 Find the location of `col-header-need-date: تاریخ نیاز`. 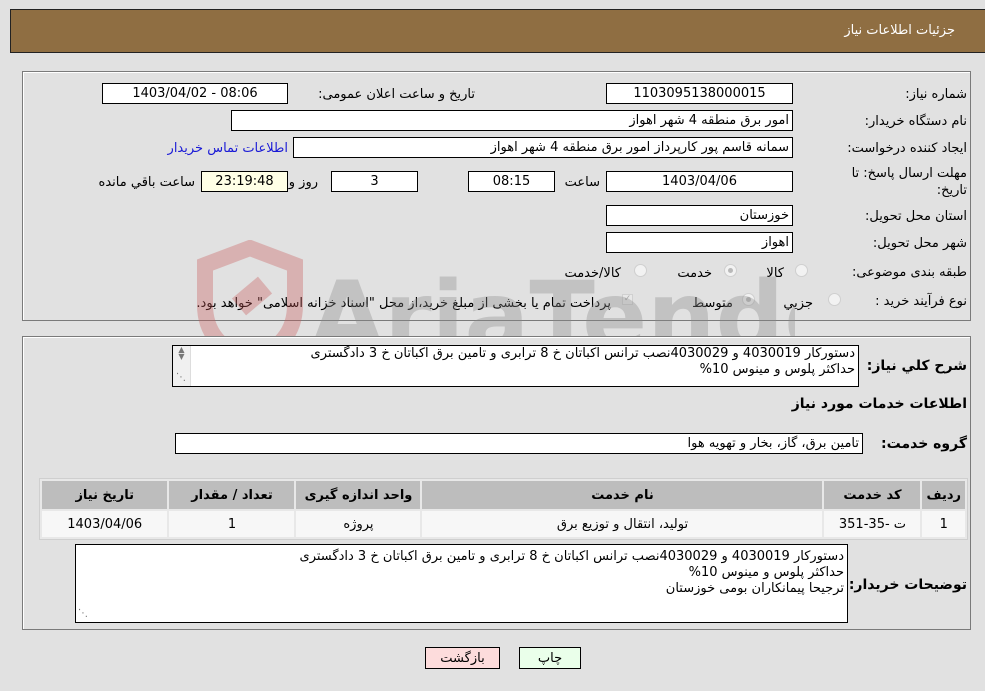

col-header-need-date: تاریخ نیاز is located at coordinates (105, 495).